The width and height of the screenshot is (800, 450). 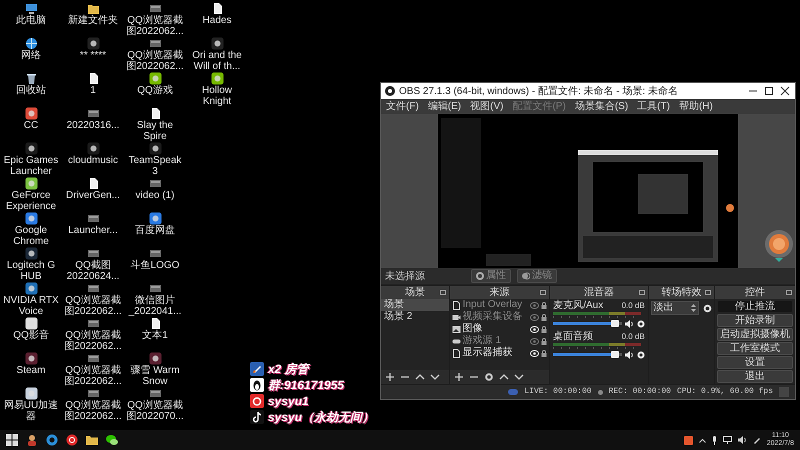 I want to click on shortcut-label: 百度网盘, so click(x=155, y=231).